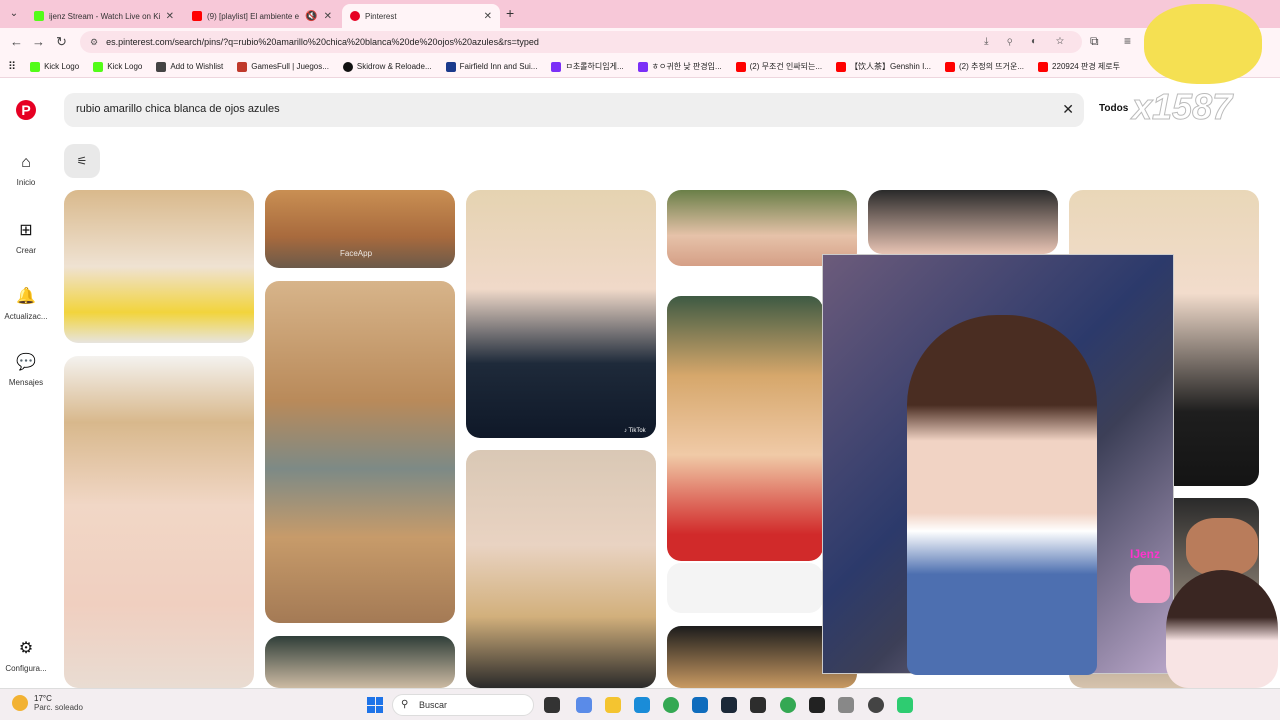  I want to click on weather-widget: 17°C Parc. soleado, so click(47, 703).